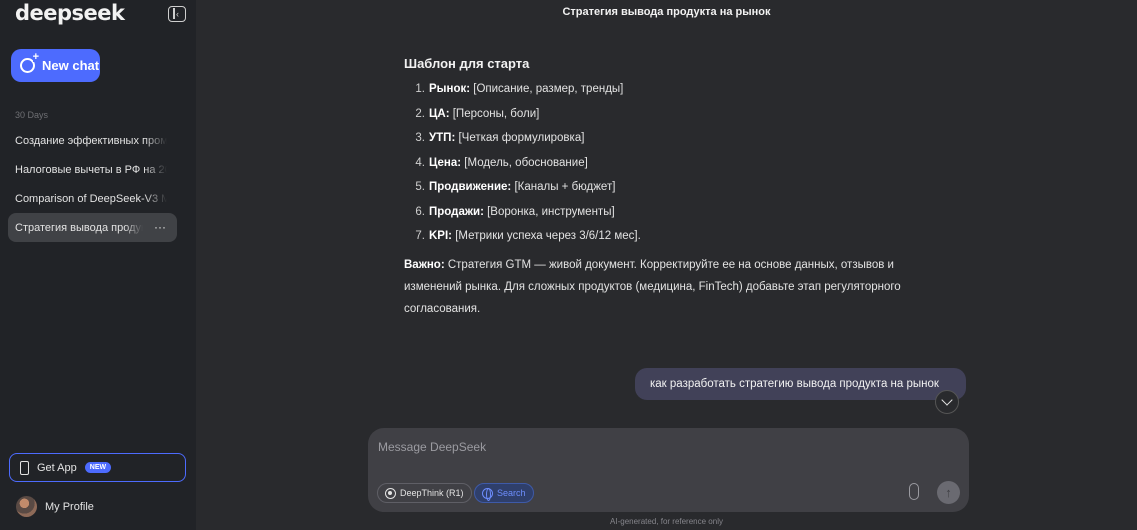 Image resolution: width=1137 pixels, height=530 pixels. What do you see at coordinates (420, 236) in the screenshot?
I see `list-number: 7.` at bounding box center [420, 236].